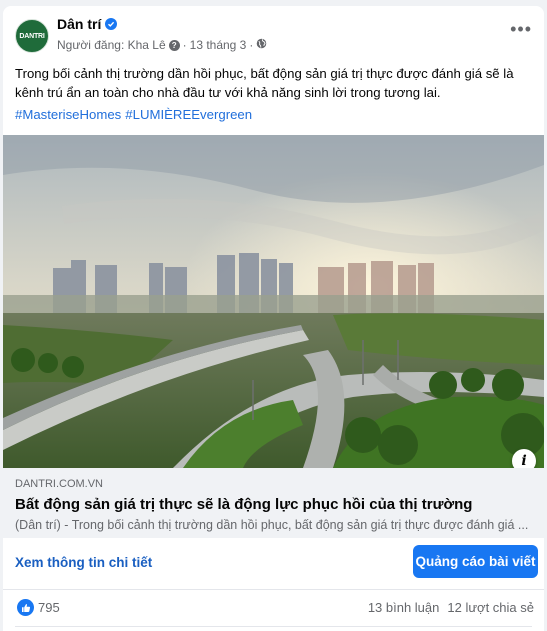 Image resolution: width=547 pixels, height=631 pixels. Describe the element at coordinates (79, 24) in the screenshot. I see `page-name: Dân trí` at that location.